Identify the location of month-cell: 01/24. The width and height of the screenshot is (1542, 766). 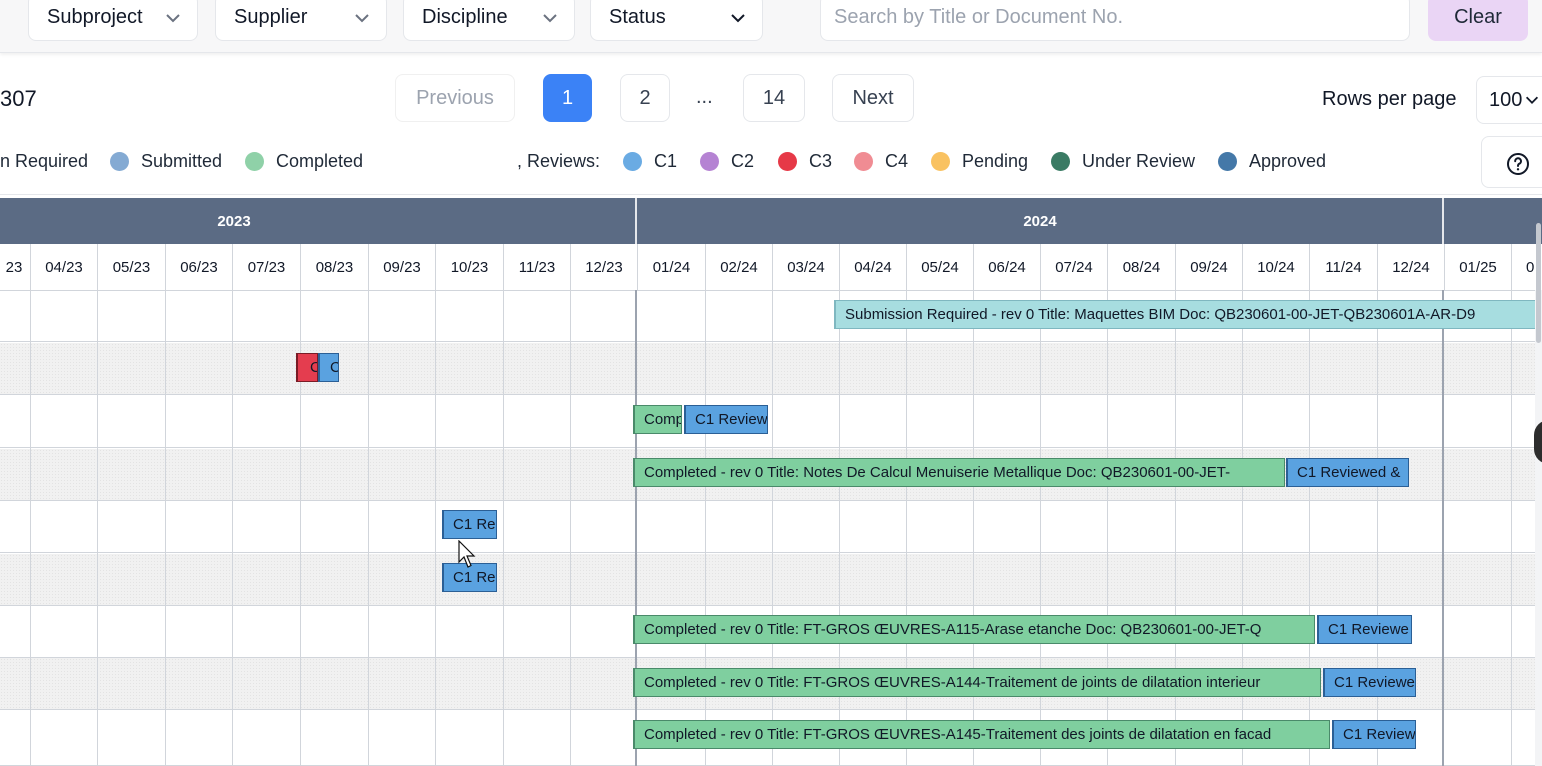
(671, 267).